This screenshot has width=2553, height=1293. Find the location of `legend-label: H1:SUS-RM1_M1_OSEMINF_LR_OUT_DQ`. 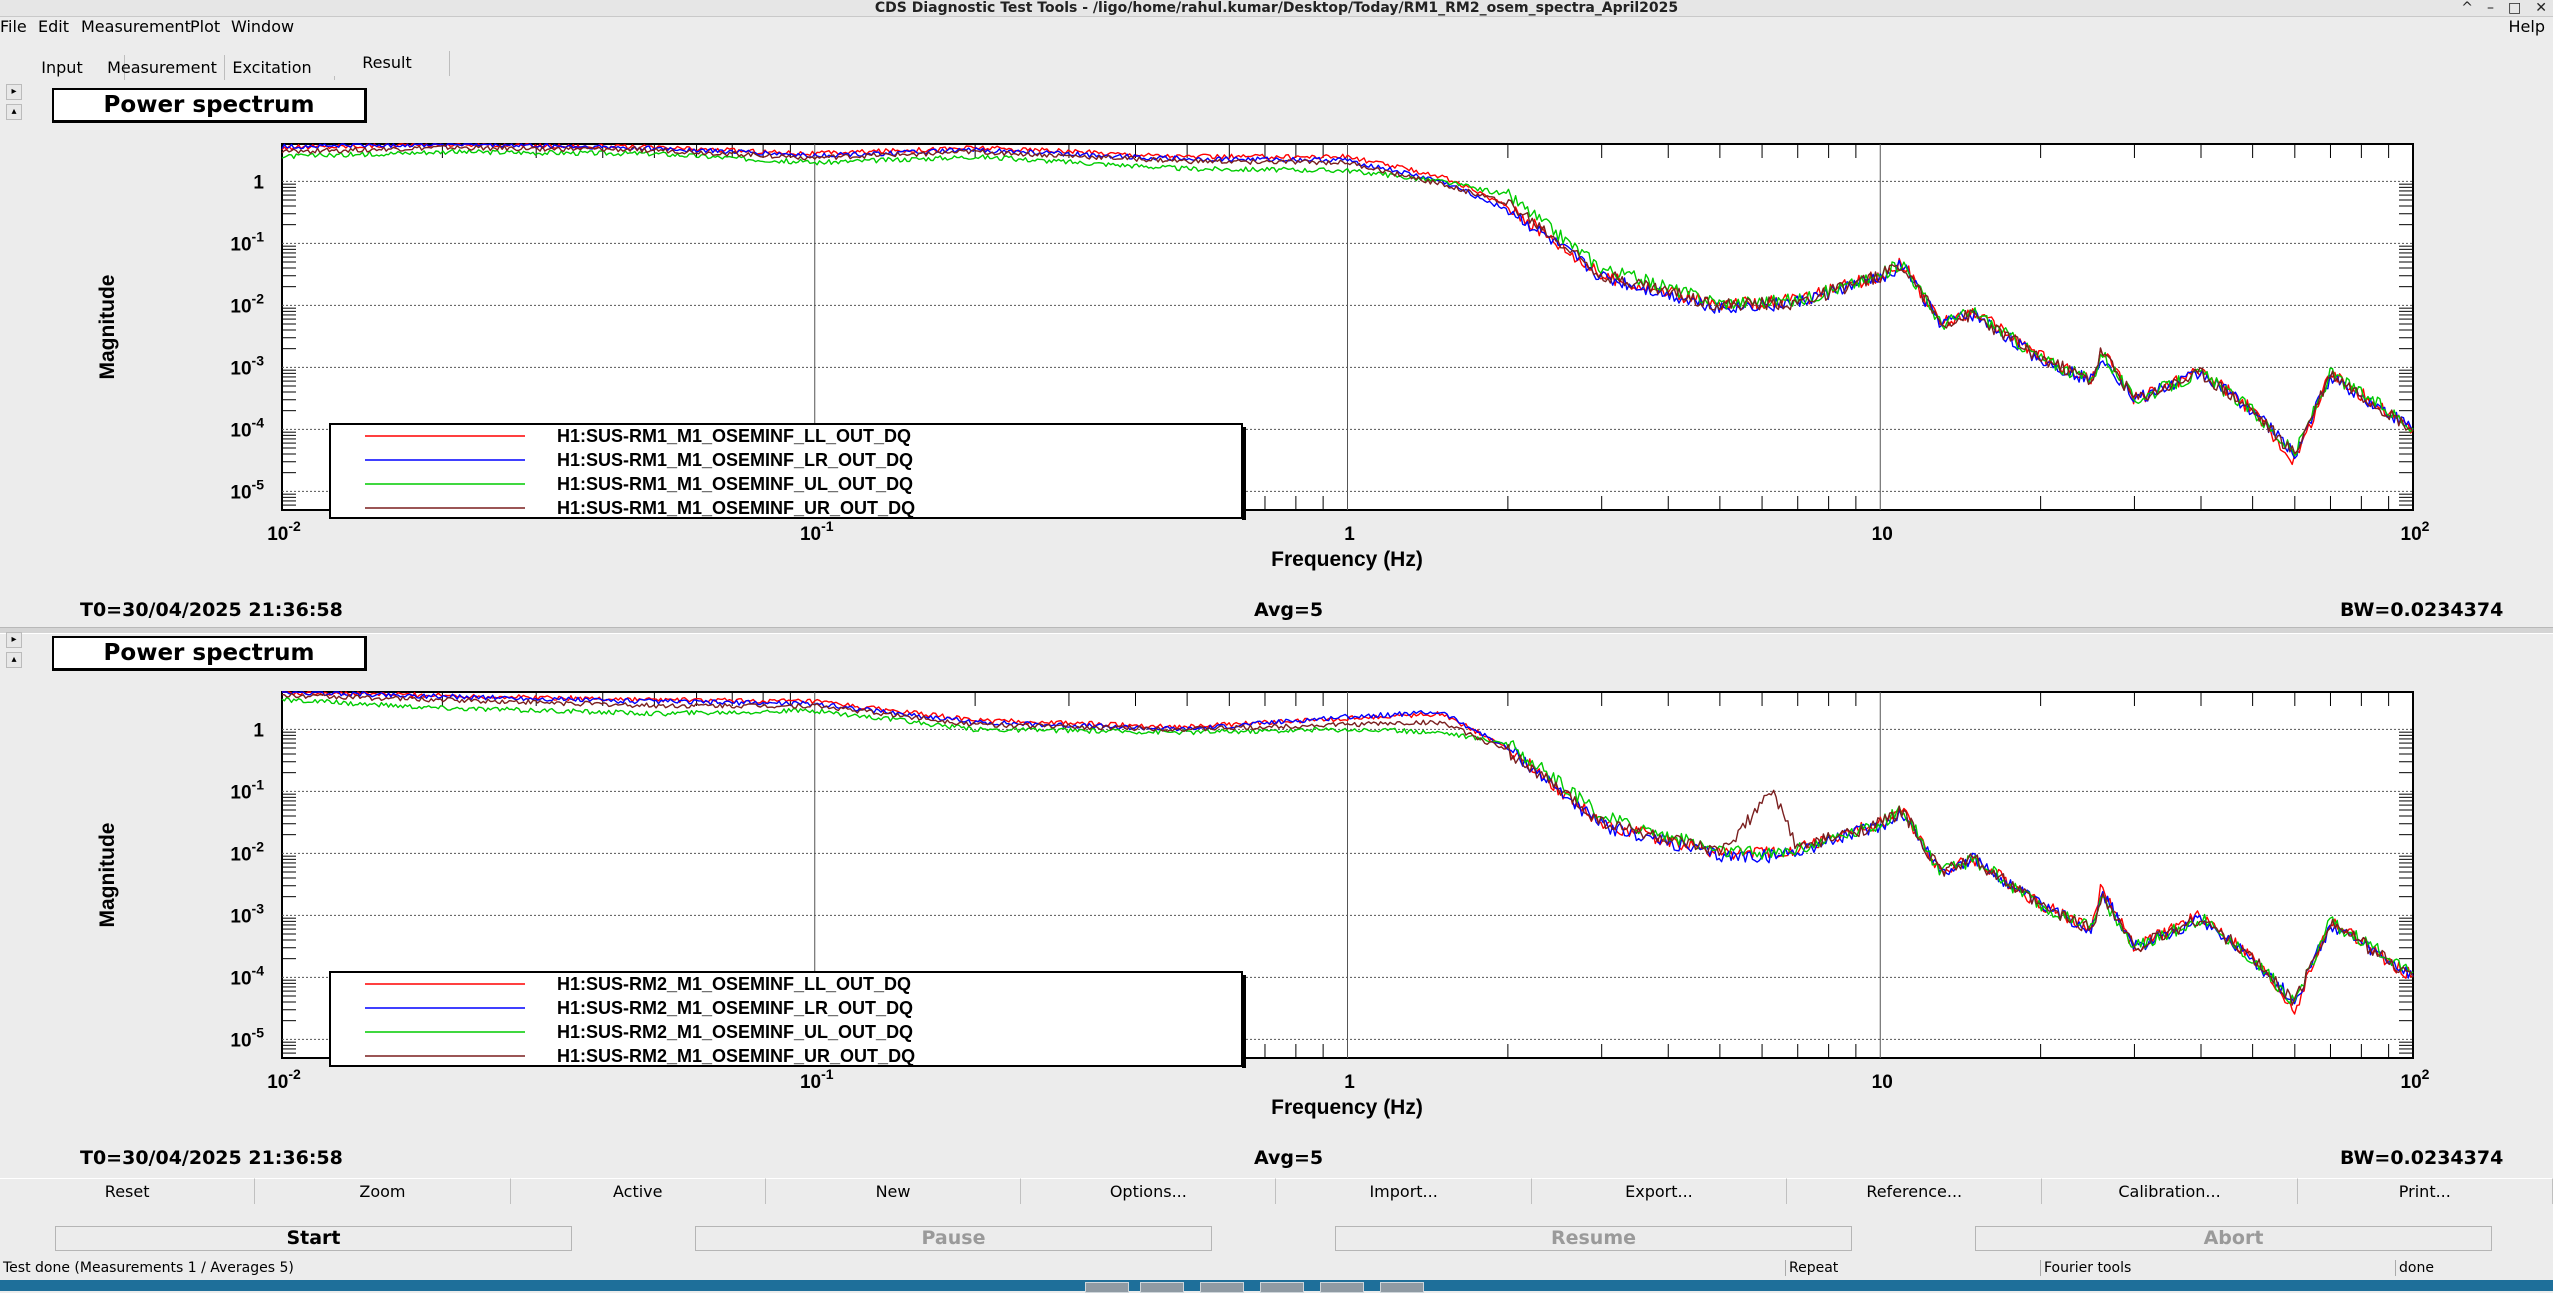

legend-label: H1:SUS-RM1_M1_OSEMINF_LR_OUT_DQ is located at coordinates (735, 460).